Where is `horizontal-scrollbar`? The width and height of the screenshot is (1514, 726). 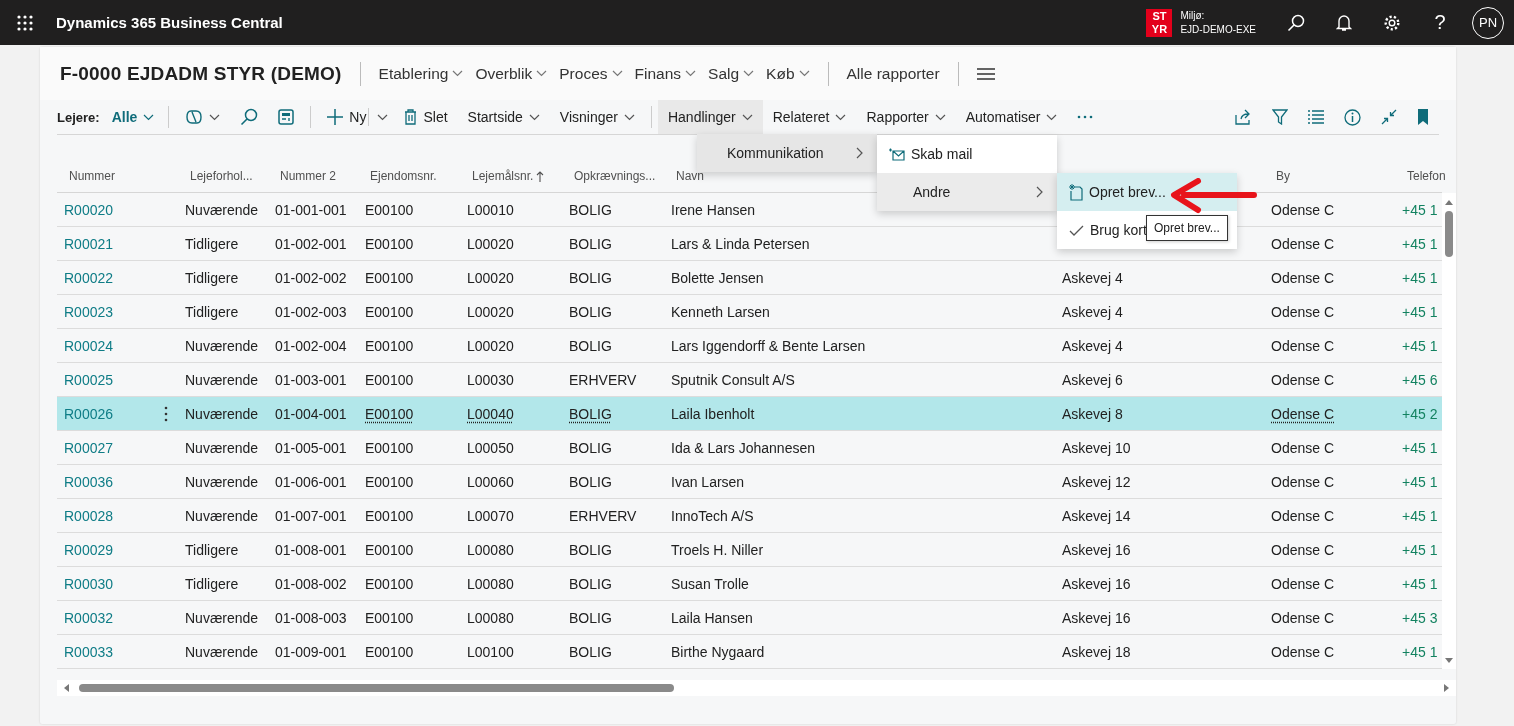
horizontal-scrollbar is located at coordinates (756, 688).